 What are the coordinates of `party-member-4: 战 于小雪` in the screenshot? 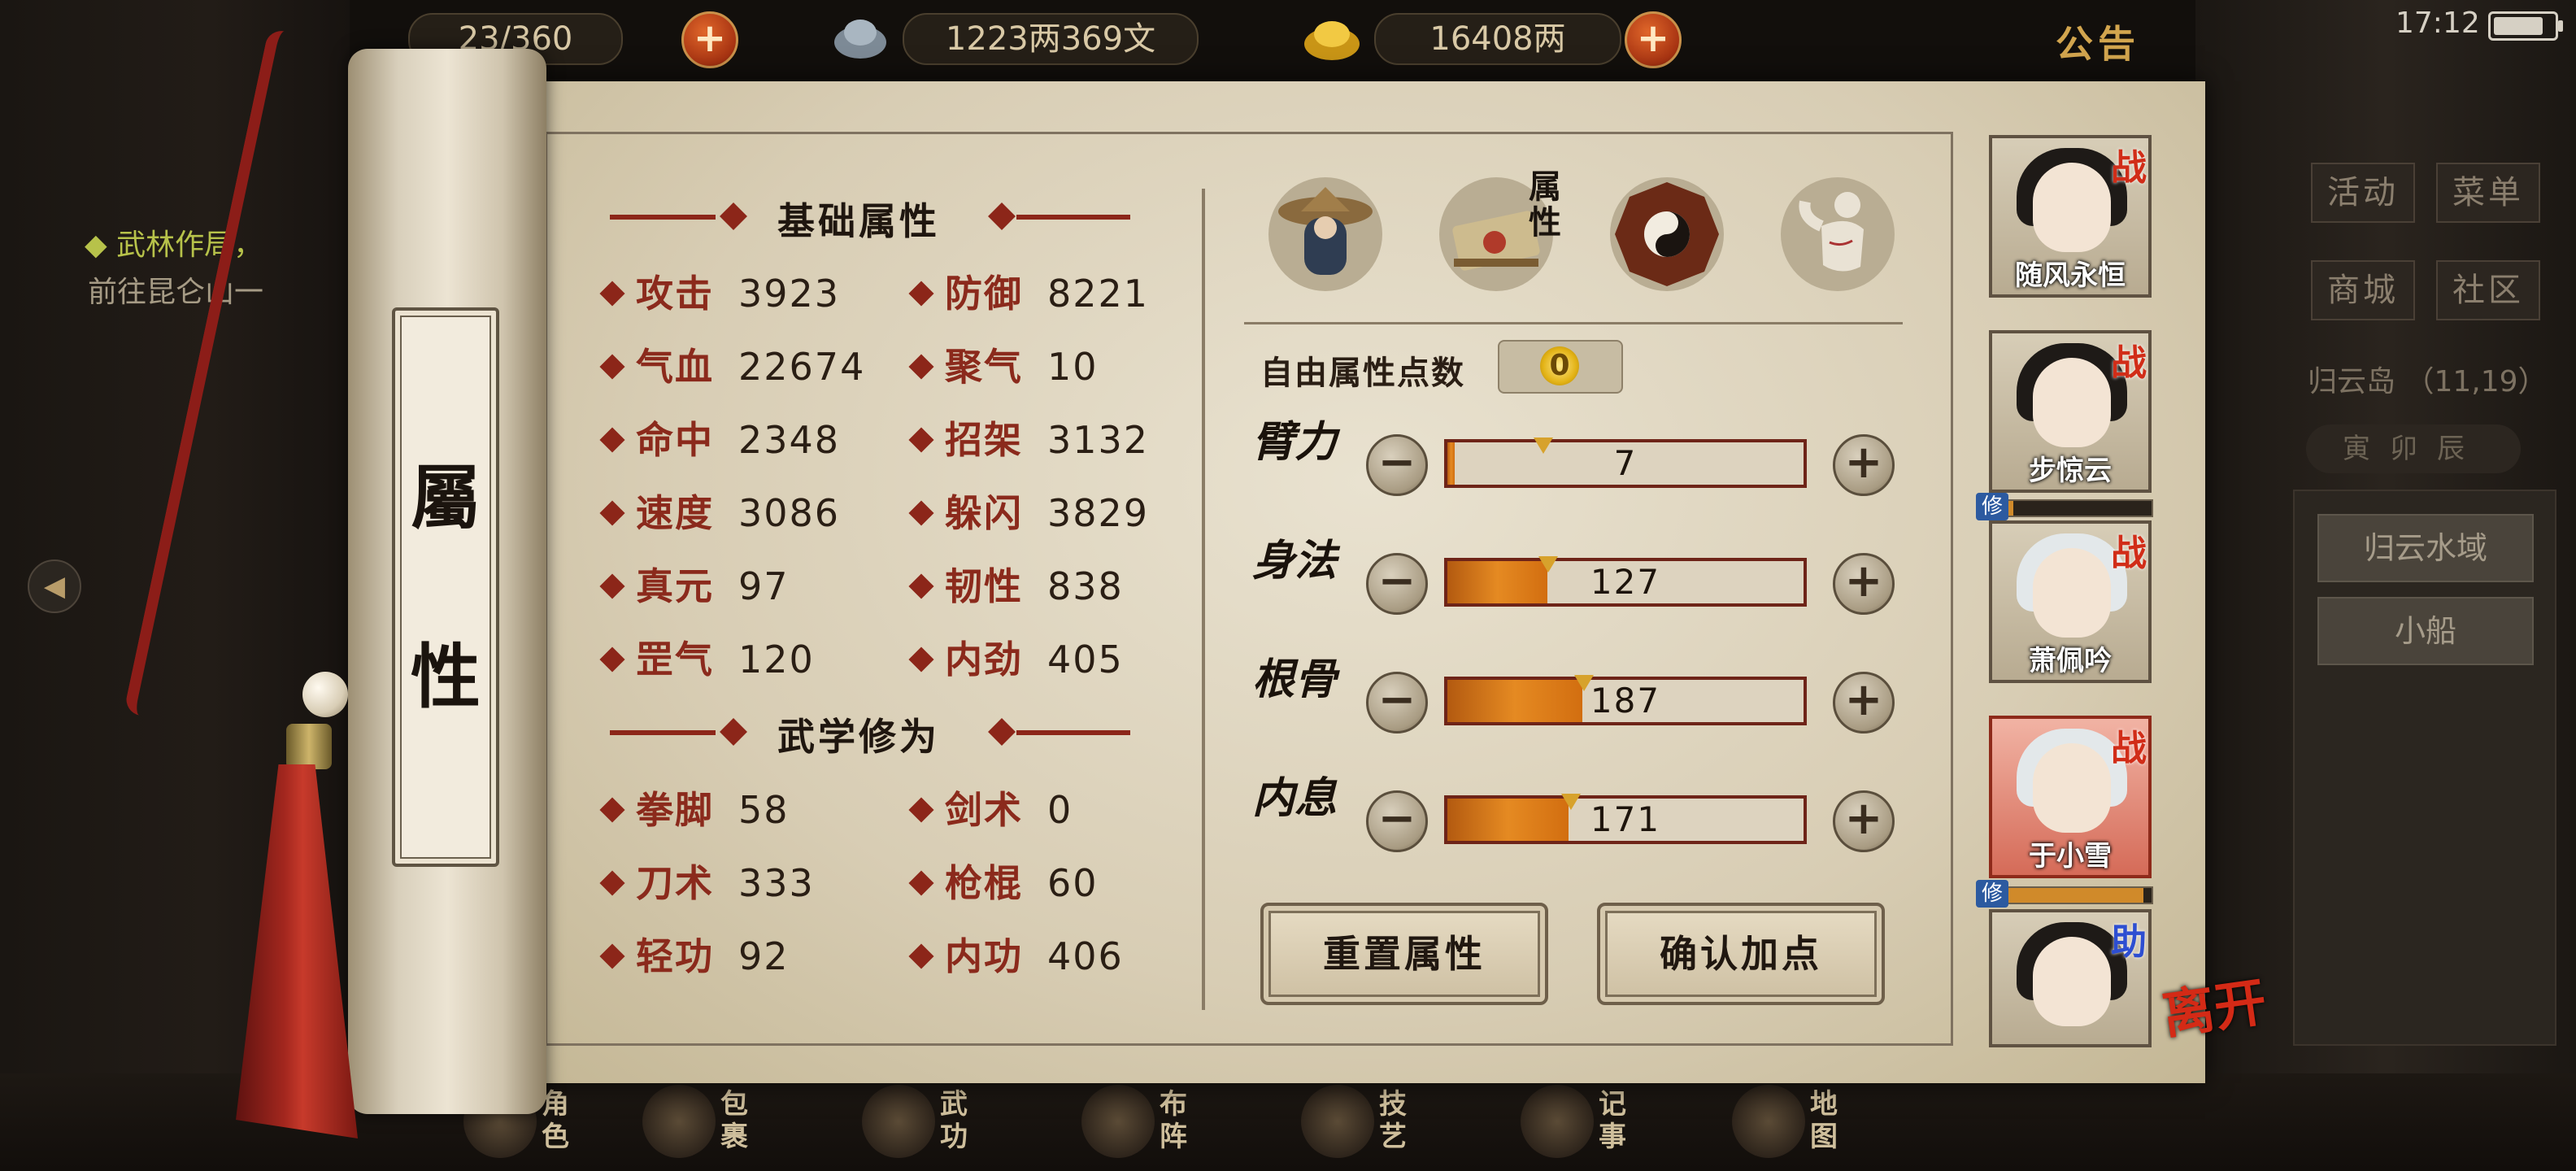 It's located at (2071, 797).